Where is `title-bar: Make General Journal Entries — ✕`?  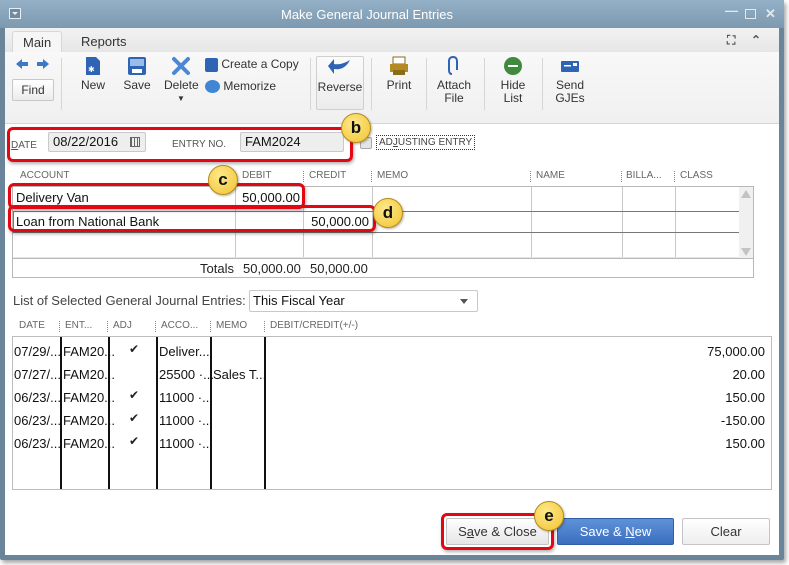 title-bar: Make General Journal Entries — ✕ is located at coordinates (392, 14).